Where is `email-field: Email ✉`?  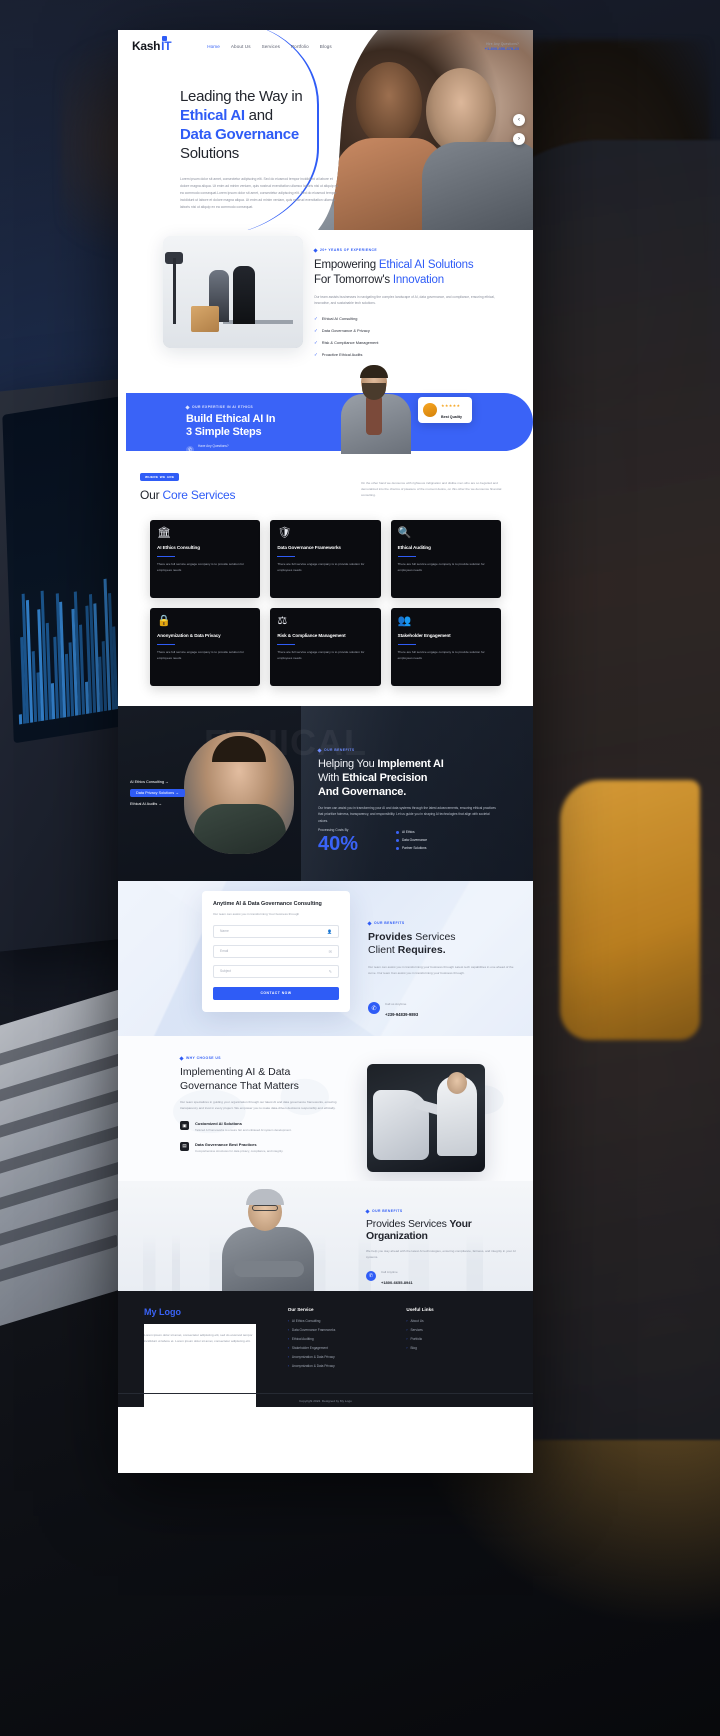 email-field: Email ✉ is located at coordinates (276, 951).